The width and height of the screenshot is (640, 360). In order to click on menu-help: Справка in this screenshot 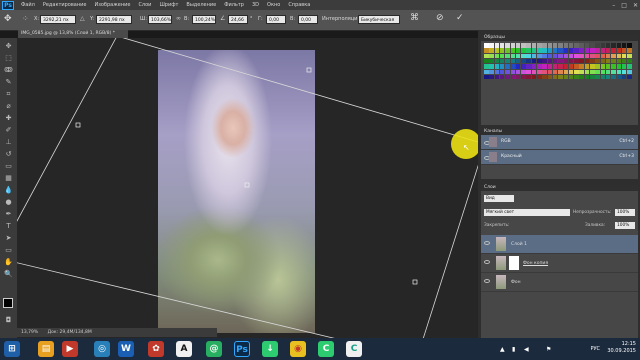, I will do `click(299, 5)`.